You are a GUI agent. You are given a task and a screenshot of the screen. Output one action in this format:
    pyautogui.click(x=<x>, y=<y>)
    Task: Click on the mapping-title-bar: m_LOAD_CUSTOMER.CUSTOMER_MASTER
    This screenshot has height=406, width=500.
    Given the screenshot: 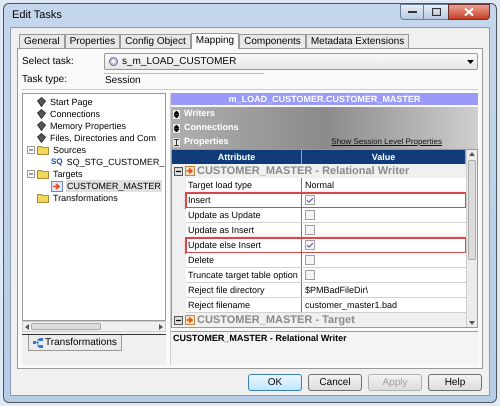 What is the action you would take?
    pyautogui.click(x=324, y=99)
    